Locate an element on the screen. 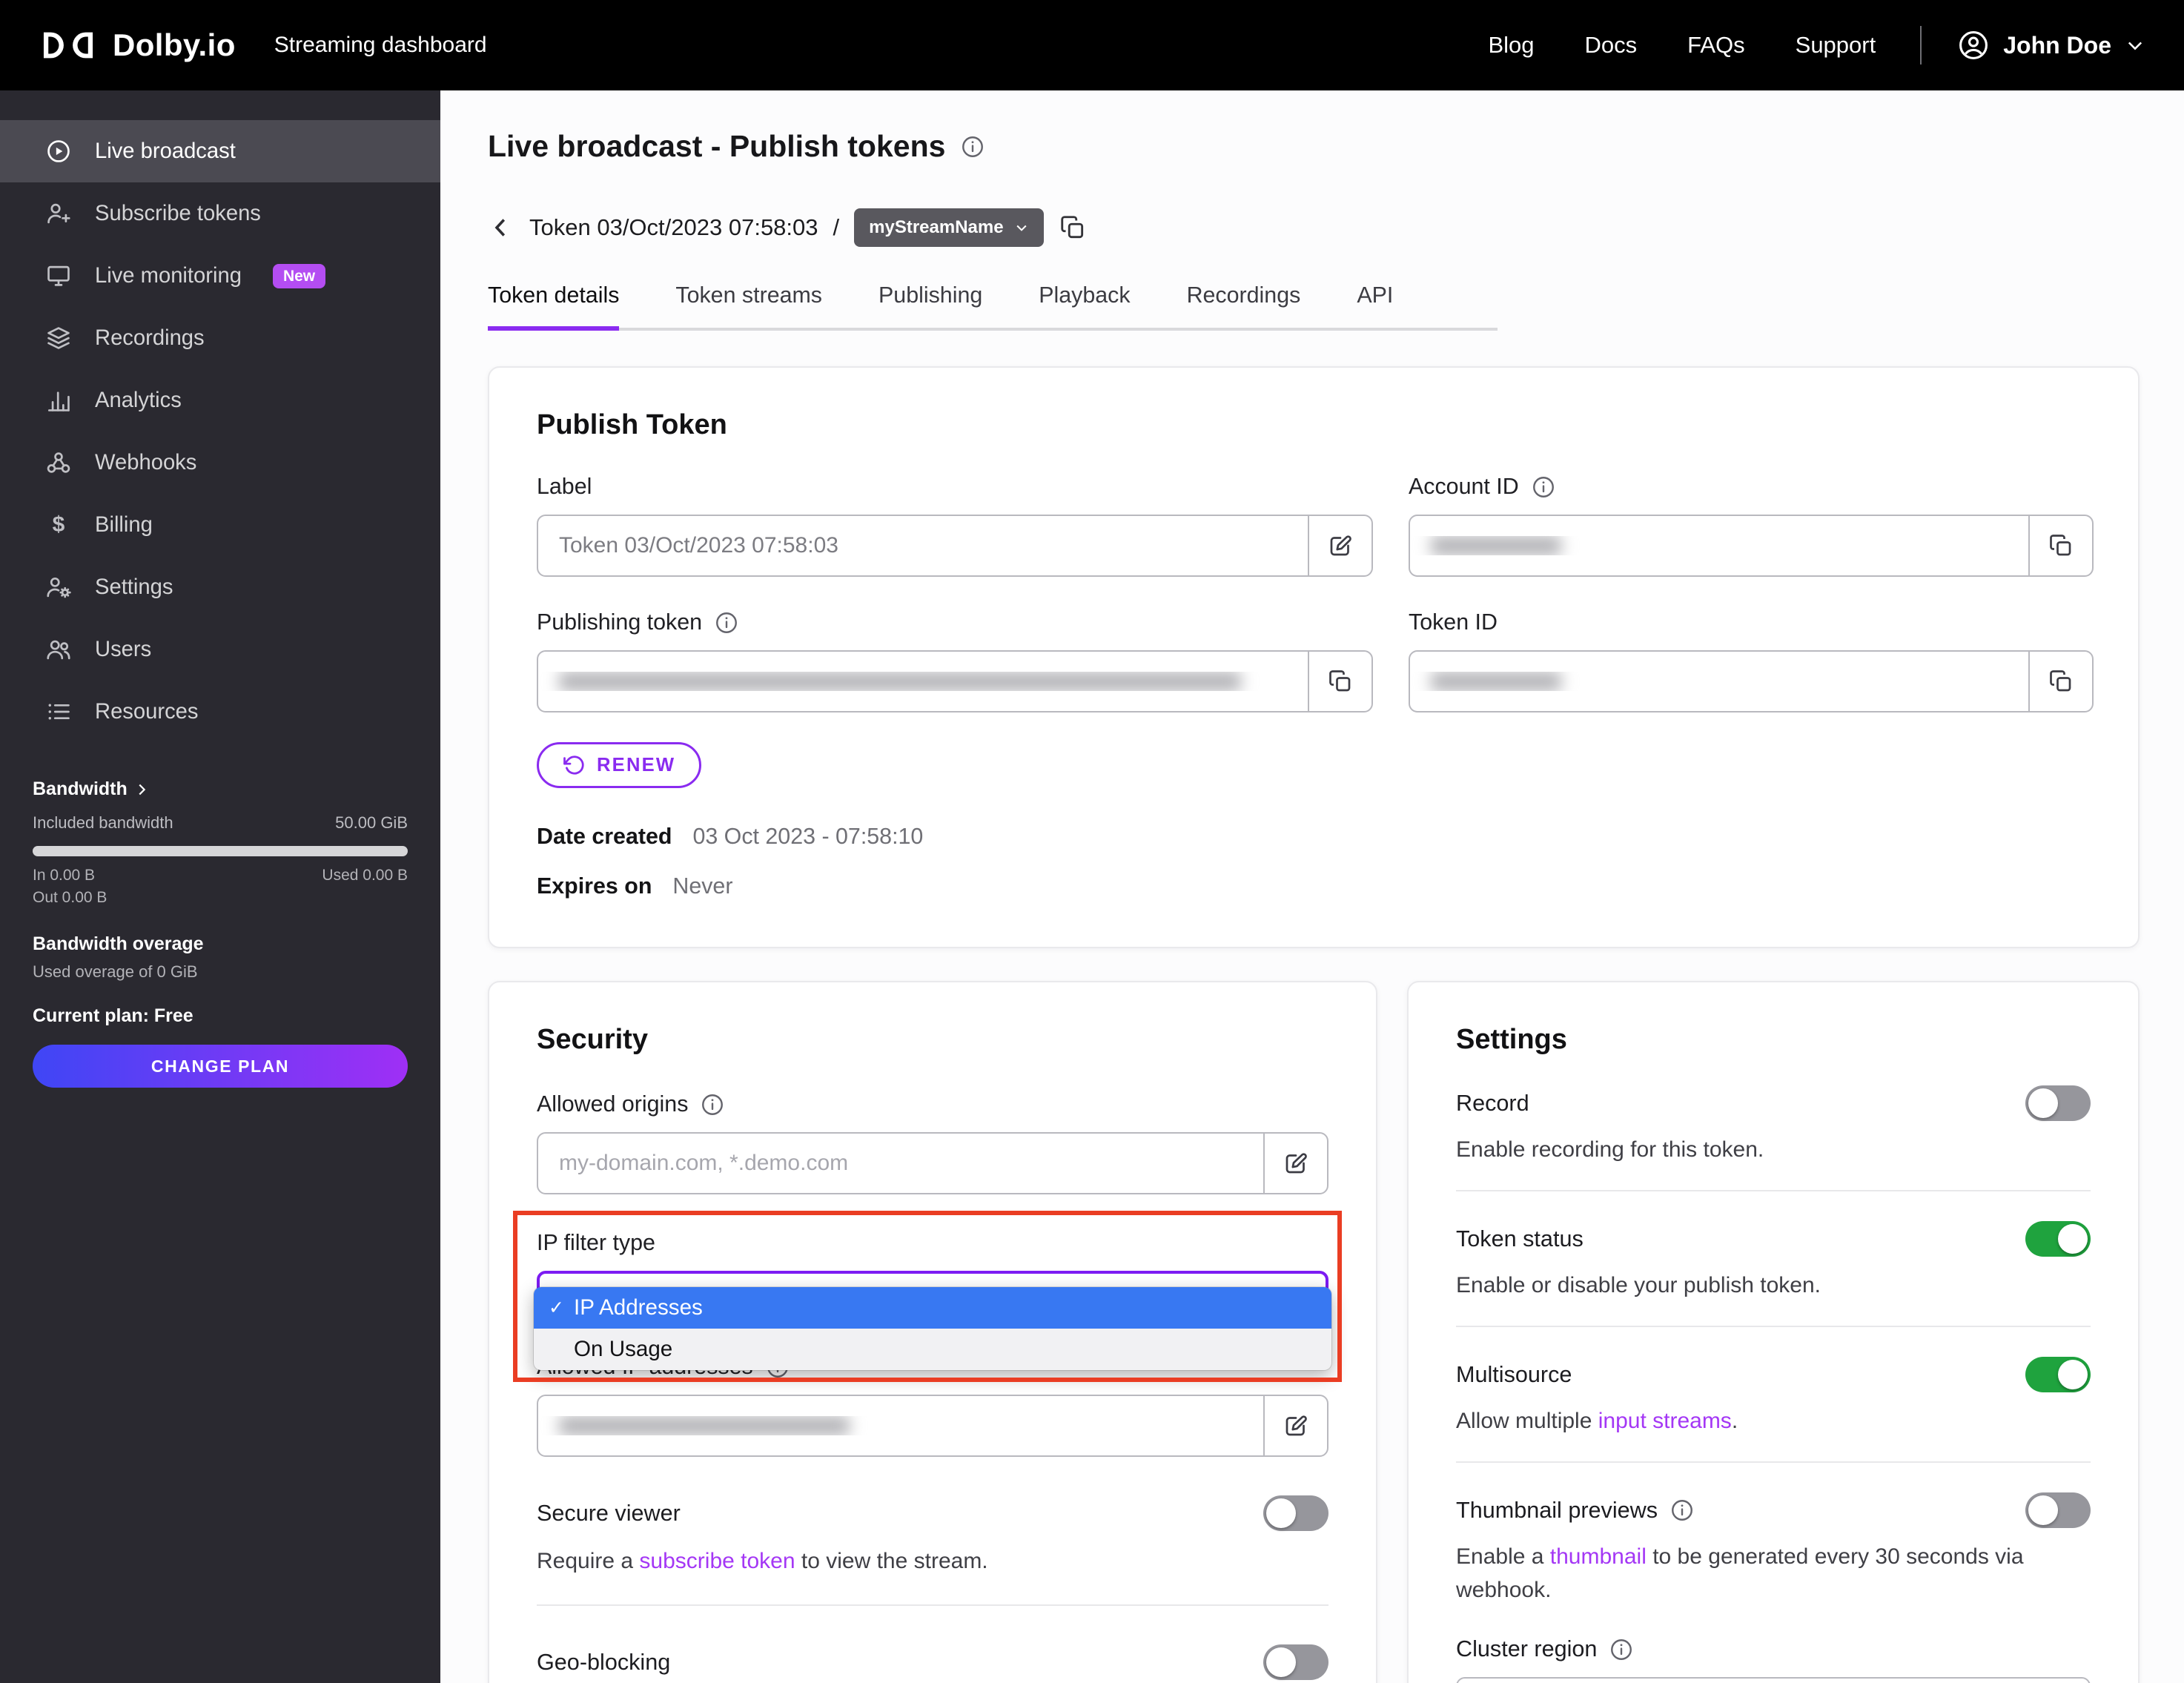 The image size is (2184, 1683). thumbnail-label: Thumbnail previews is located at coordinates (1557, 1510).